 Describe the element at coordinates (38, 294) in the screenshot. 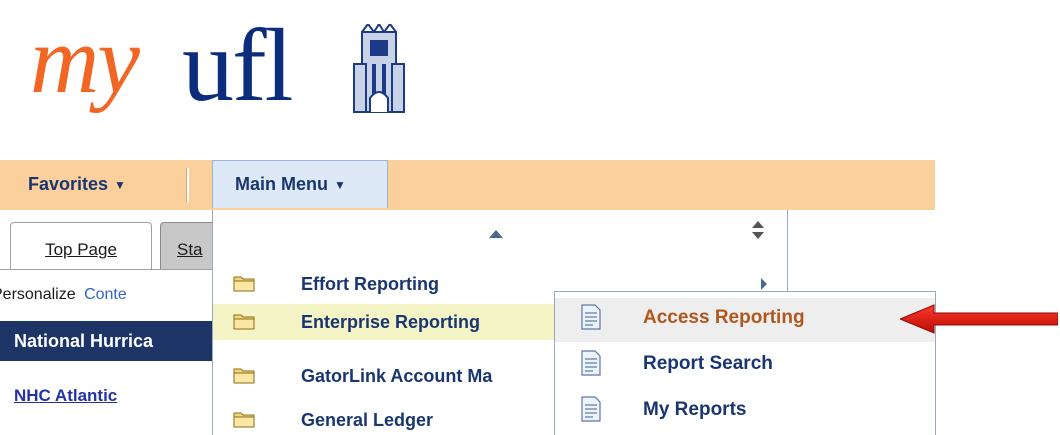

I see `personalize-label: Personalize` at that location.